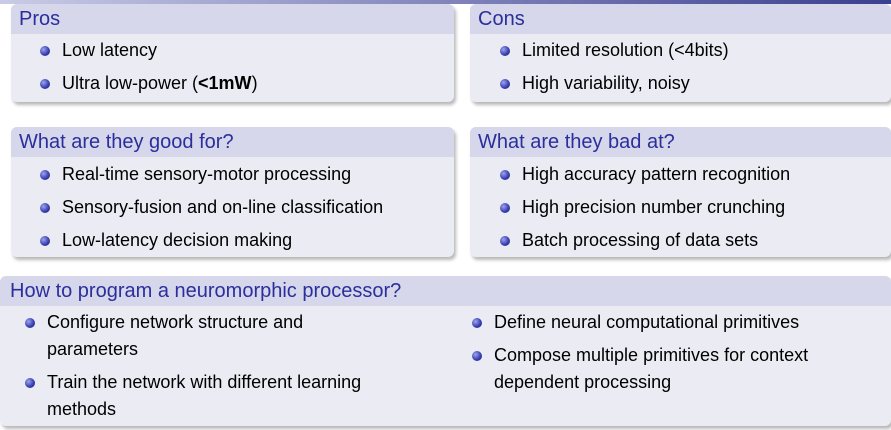  I want to click on list-item: Ultra low-power (<1mW), so click(149, 83).